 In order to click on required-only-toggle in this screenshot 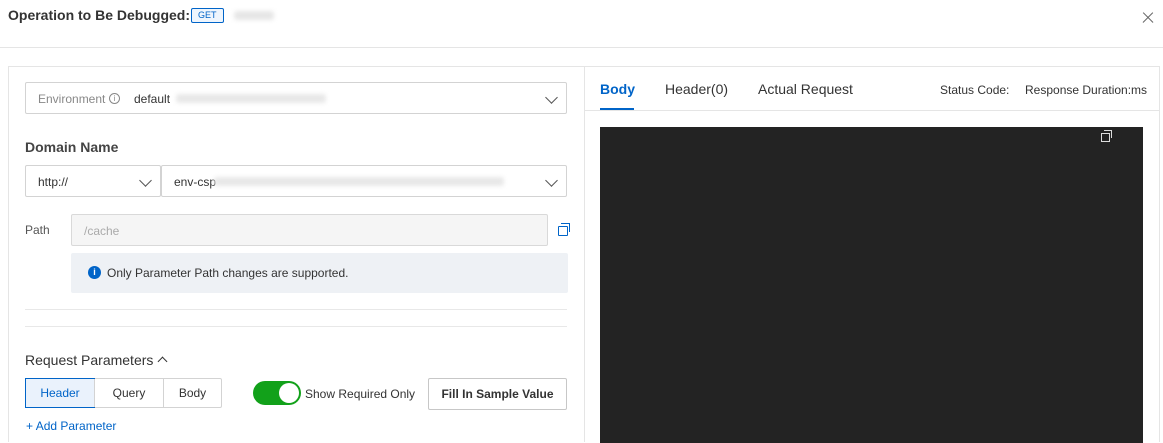, I will do `click(277, 393)`.